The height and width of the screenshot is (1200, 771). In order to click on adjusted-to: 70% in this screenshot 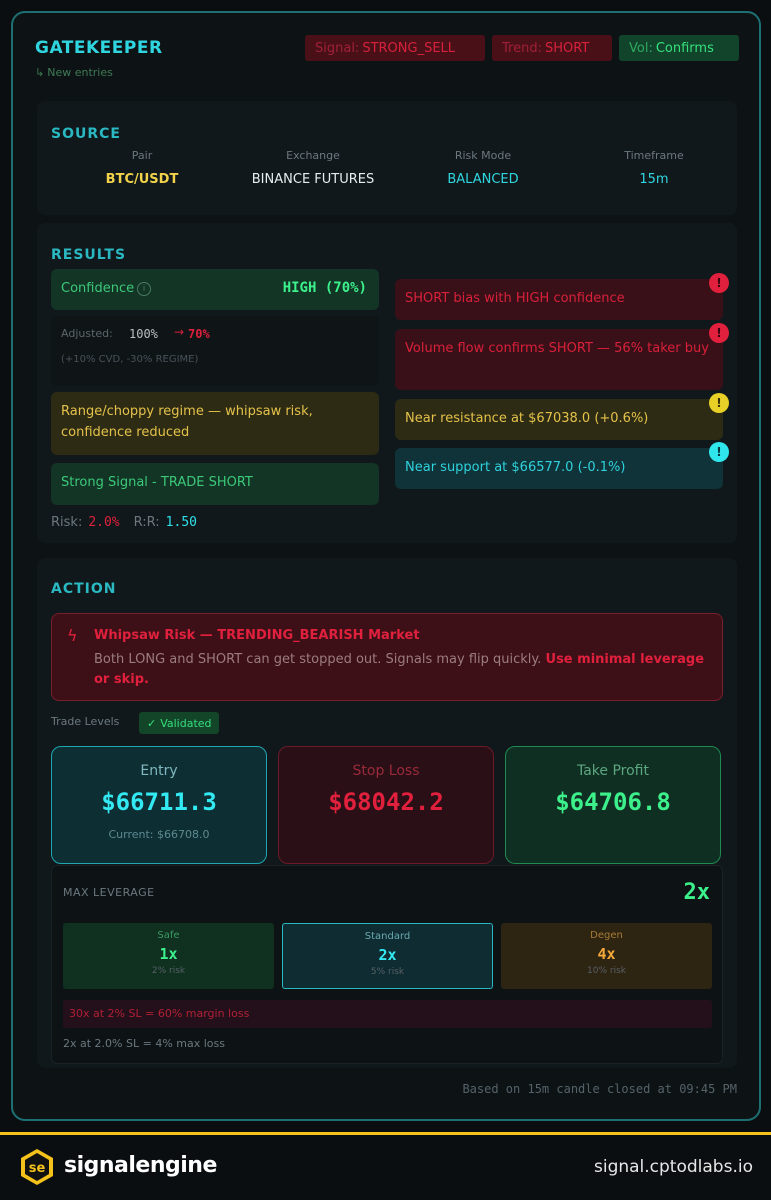, I will do `click(199, 334)`.